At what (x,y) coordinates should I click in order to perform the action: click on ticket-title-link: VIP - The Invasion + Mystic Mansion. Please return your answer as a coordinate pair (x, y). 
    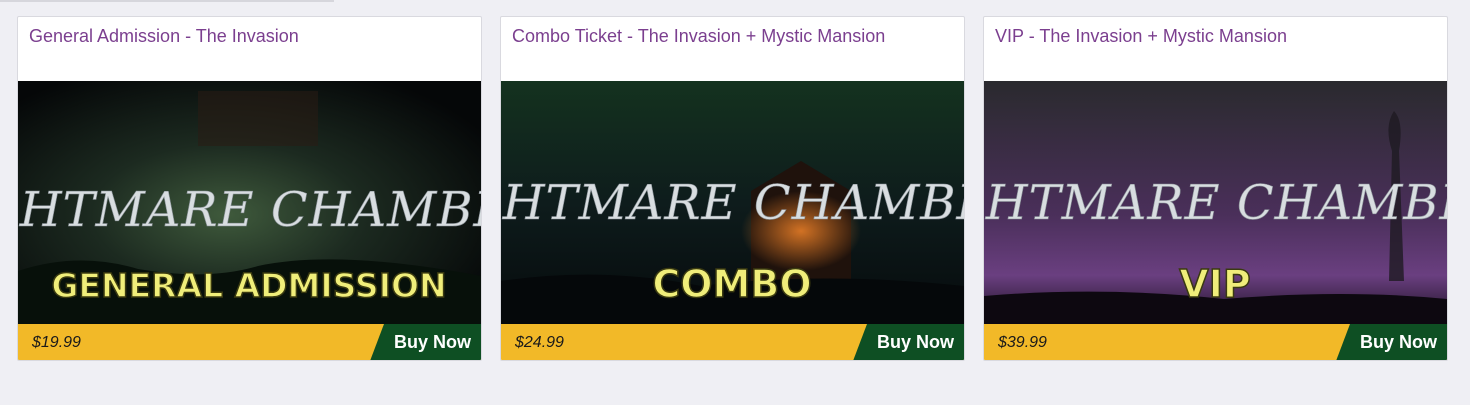
    Looking at the image, I should click on (1216, 36).